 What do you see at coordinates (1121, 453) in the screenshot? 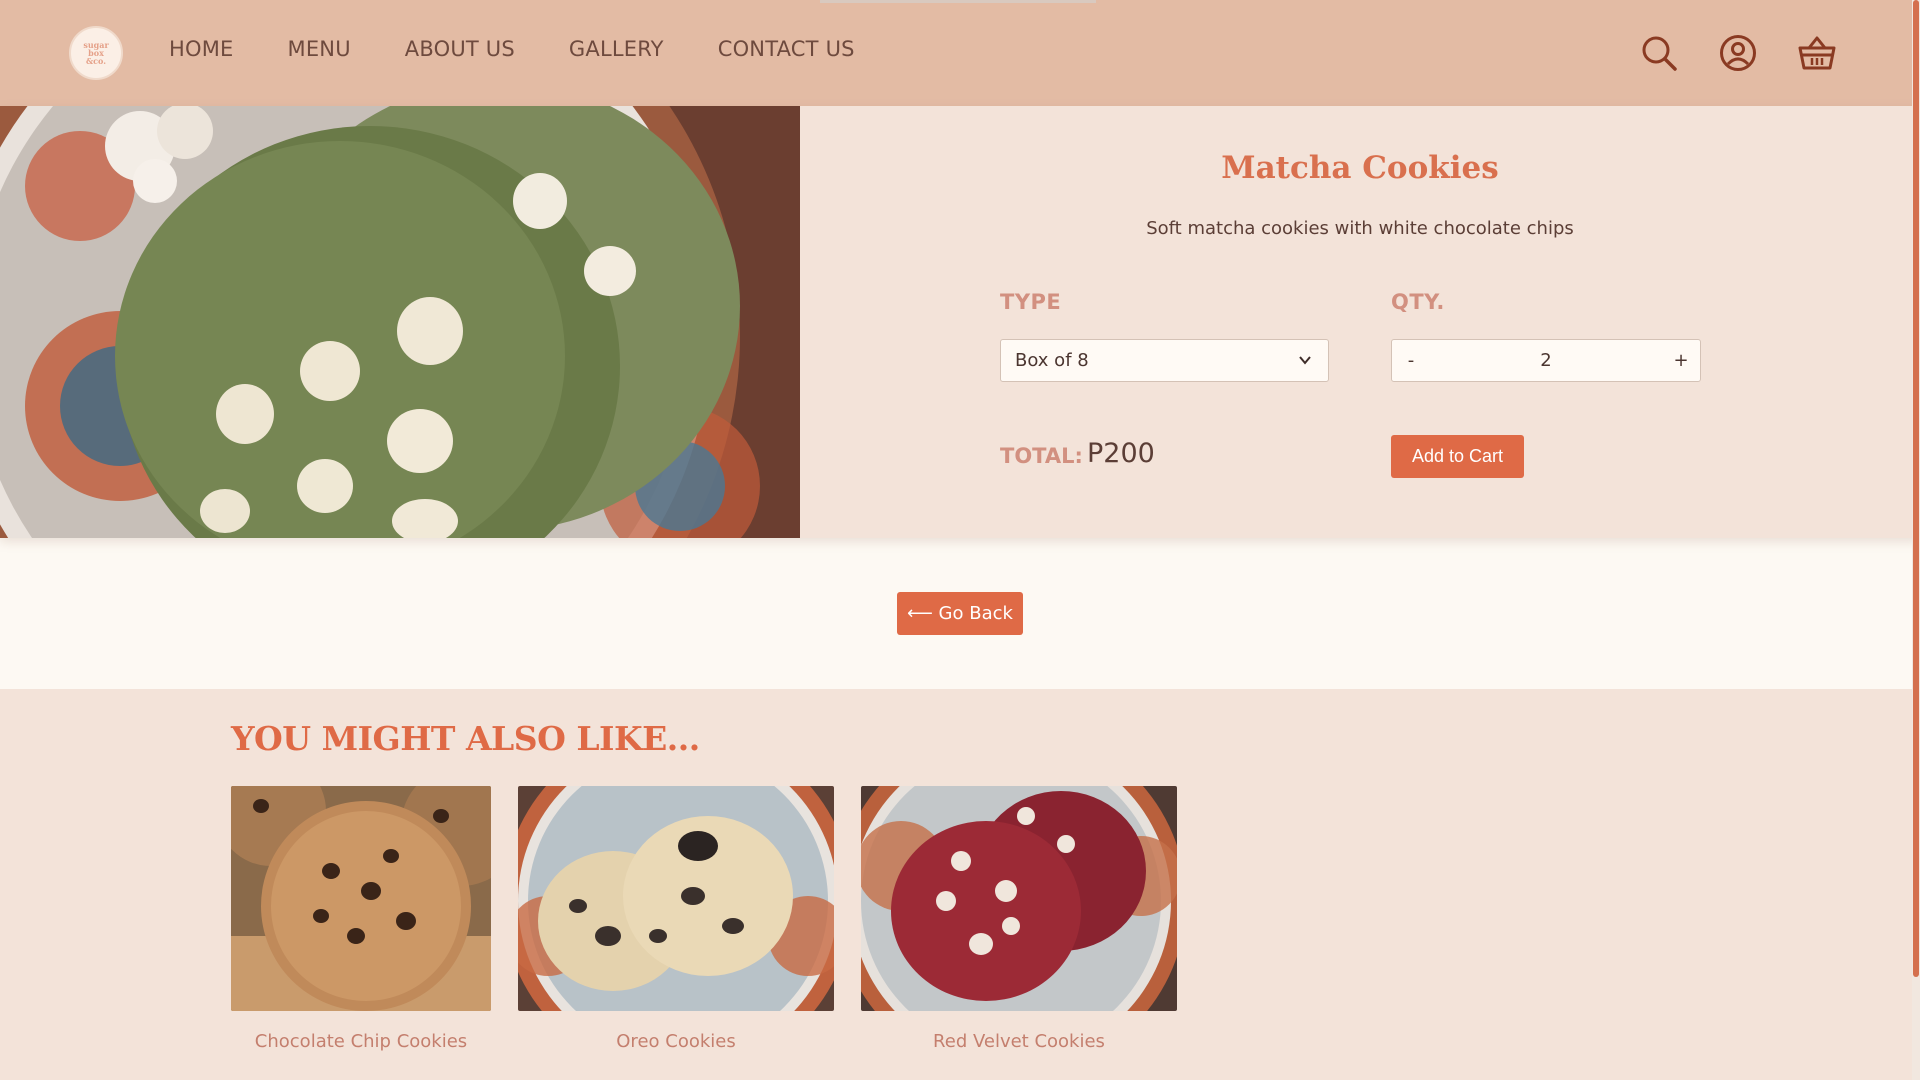
I see `total-value: P200` at bounding box center [1121, 453].